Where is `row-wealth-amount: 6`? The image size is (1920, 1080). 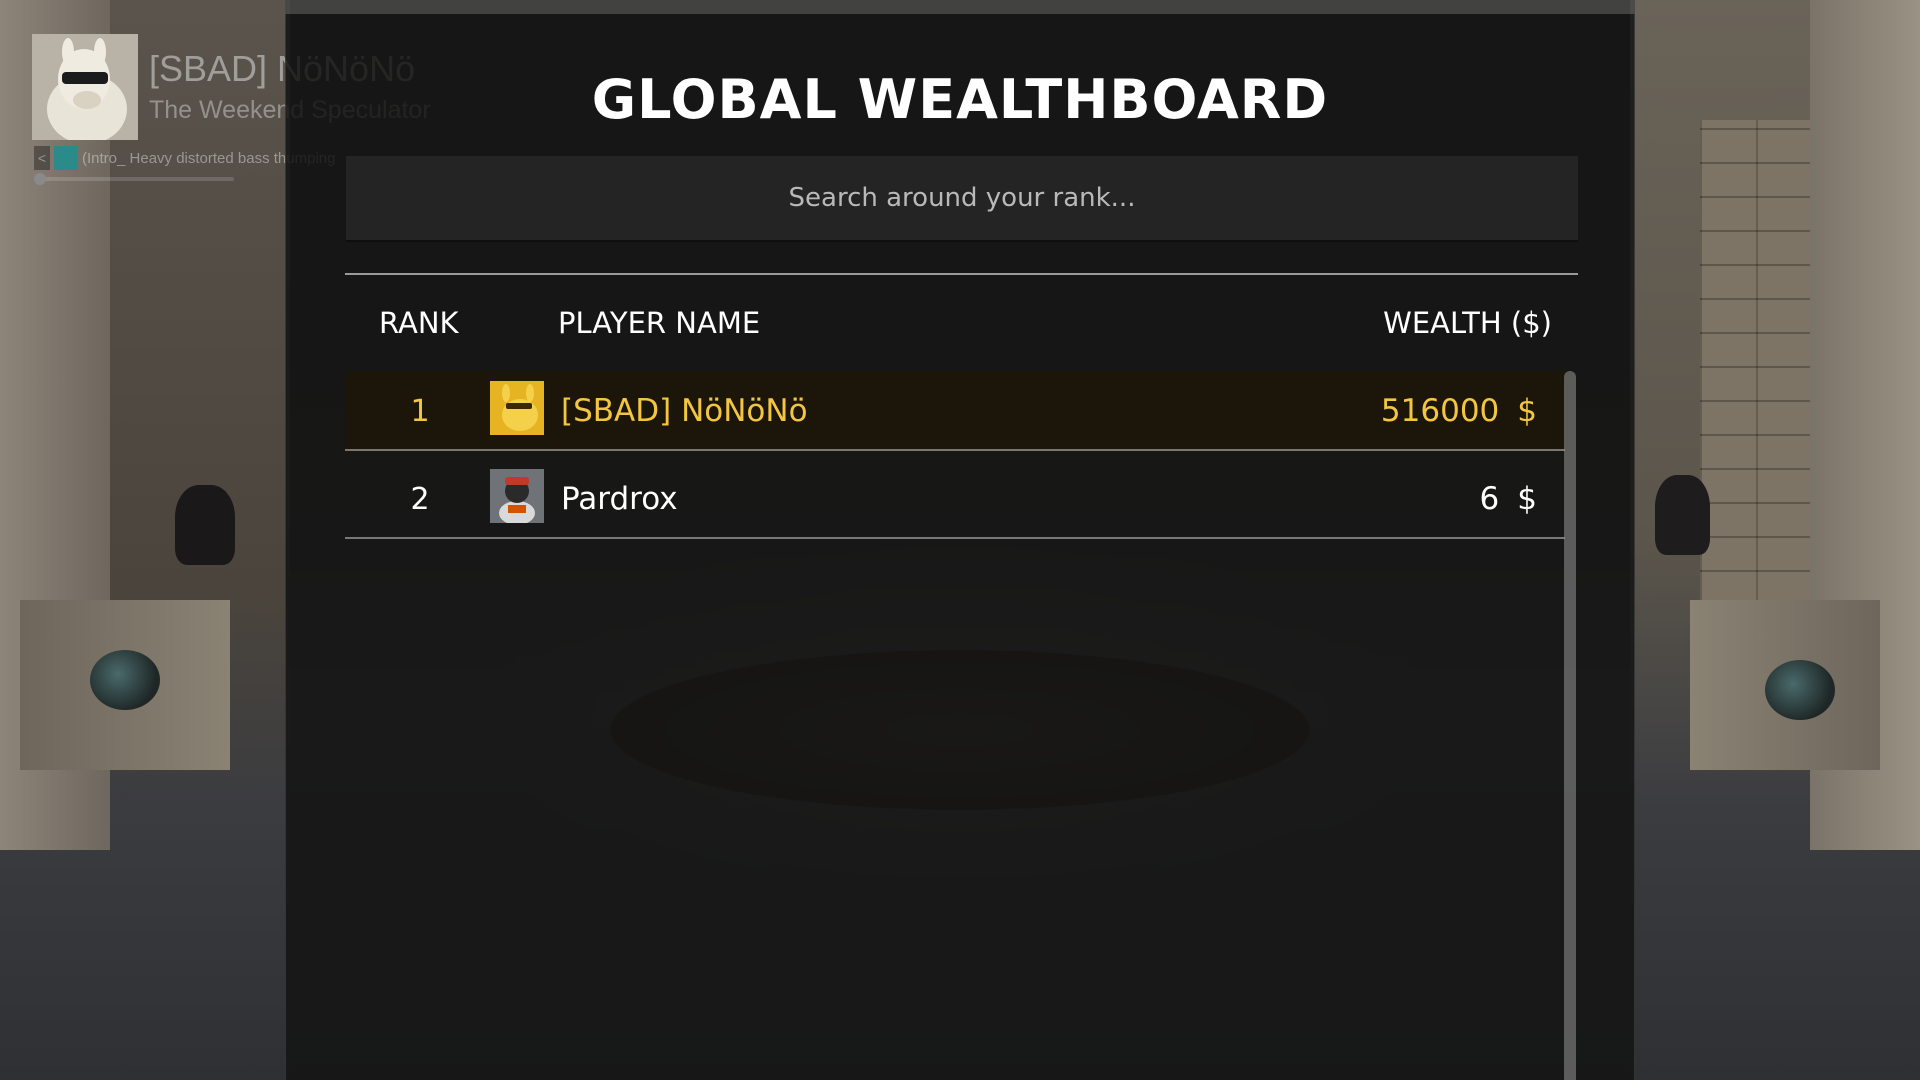
row-wealth-amount: 6 is located at coordinates (1489, 499).